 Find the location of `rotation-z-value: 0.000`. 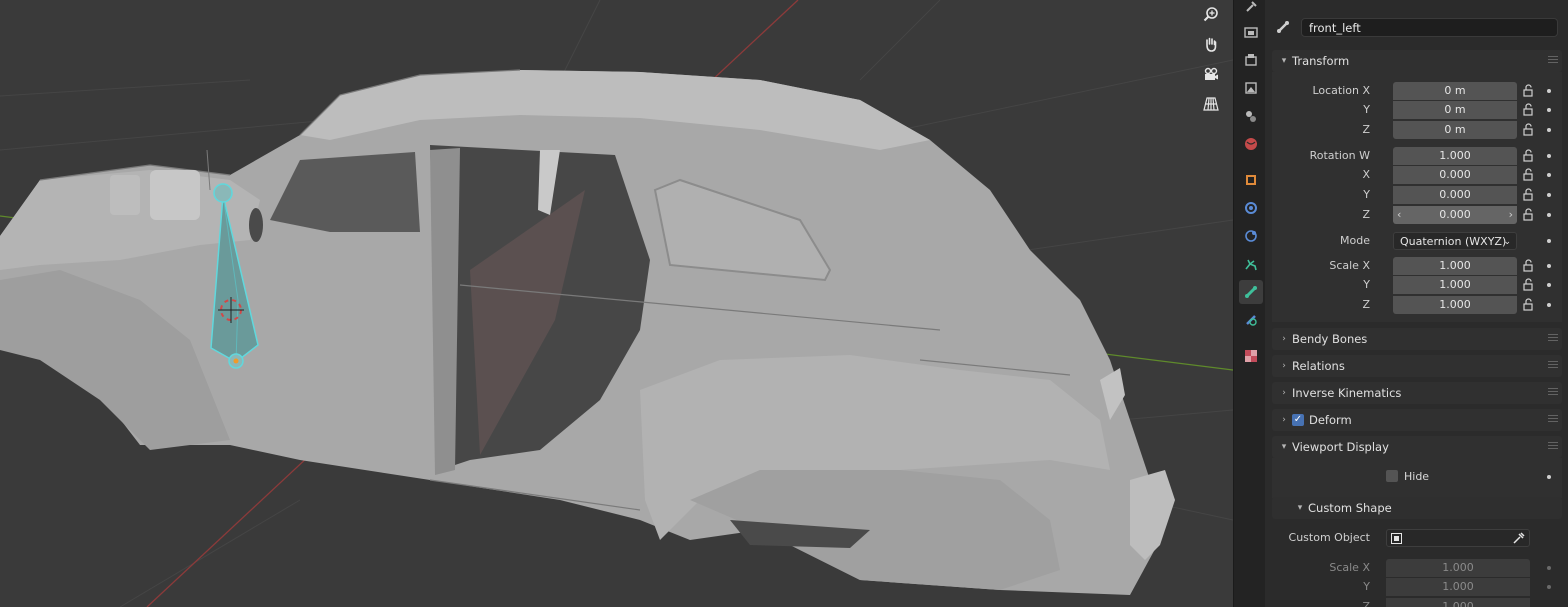

rotation-z-value: 0.000 is located at coordinates (1455, 214).